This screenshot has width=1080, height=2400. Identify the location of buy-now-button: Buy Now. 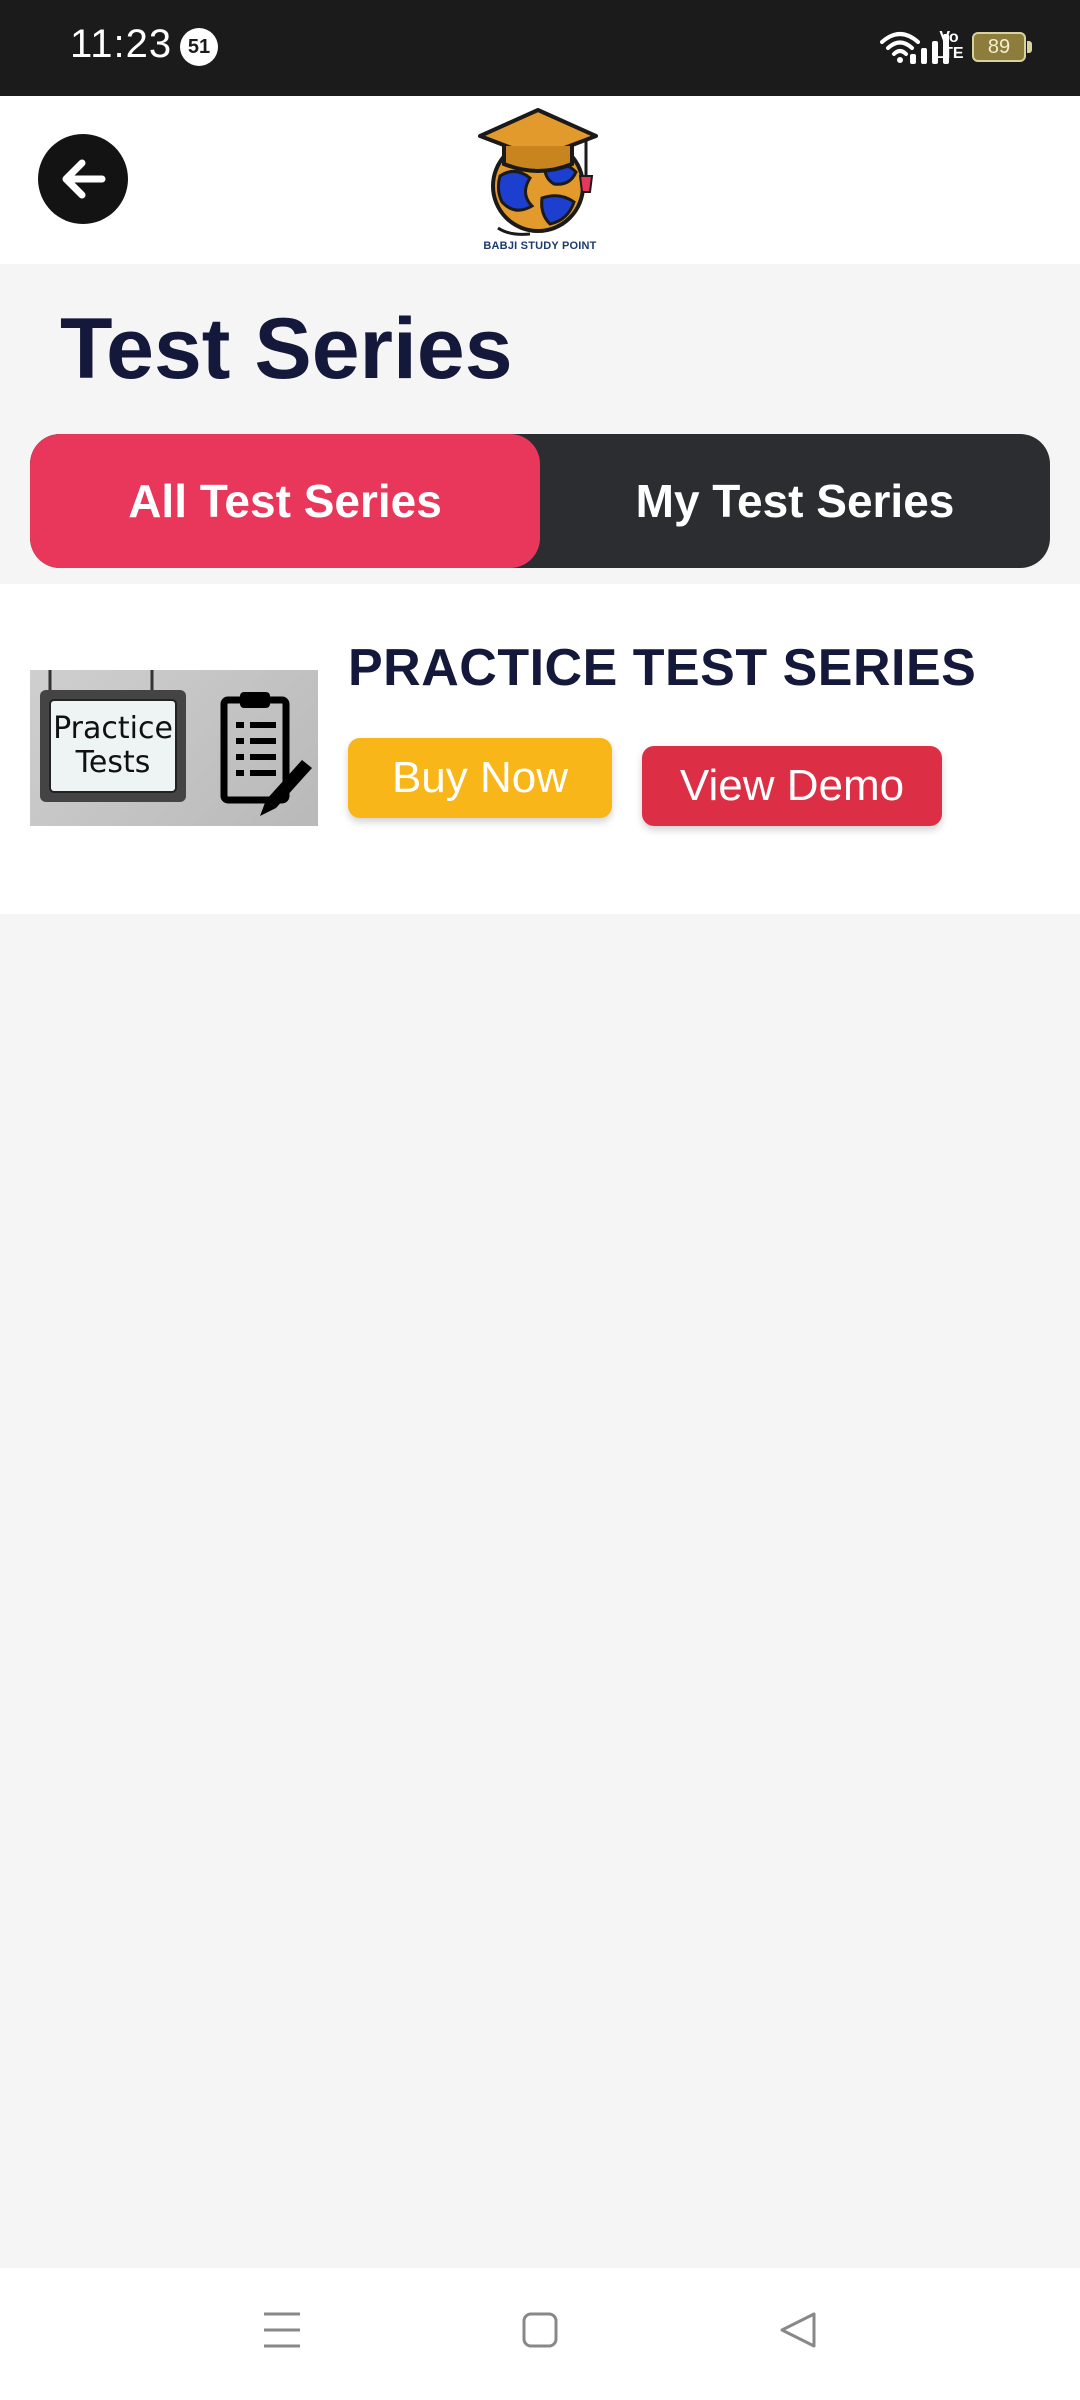
(480, 778).